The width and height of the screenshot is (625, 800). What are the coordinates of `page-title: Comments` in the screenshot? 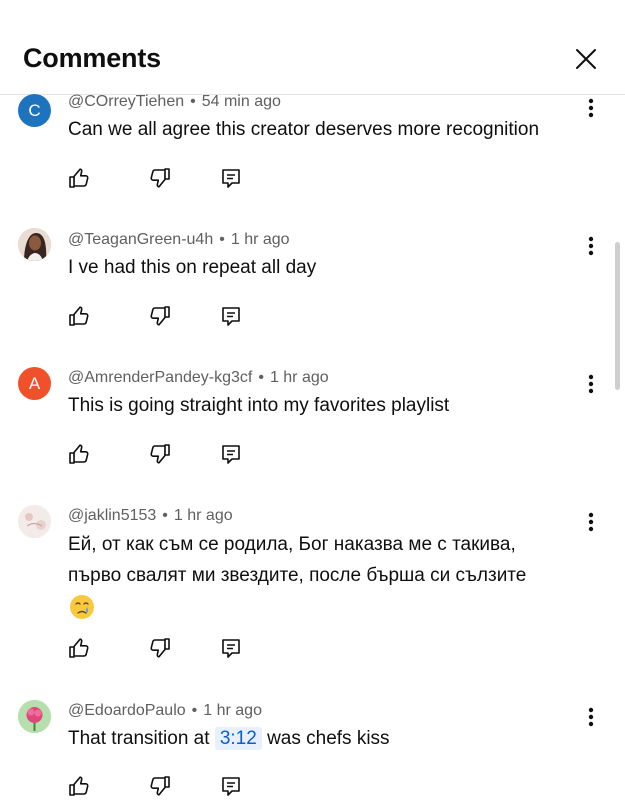 It's located at (92, 58).